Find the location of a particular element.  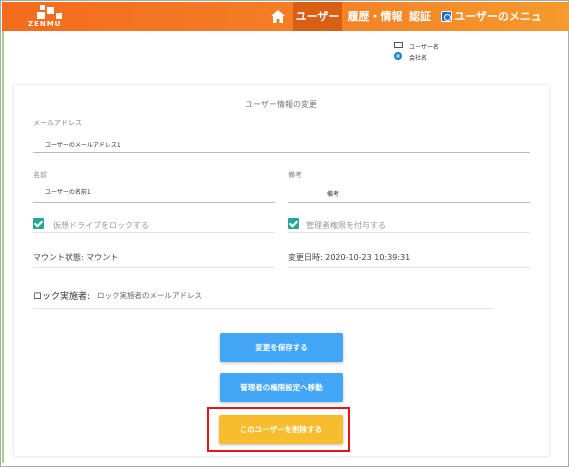

name-field: ユーザーの名前1 is located at coordinates (68, 191).